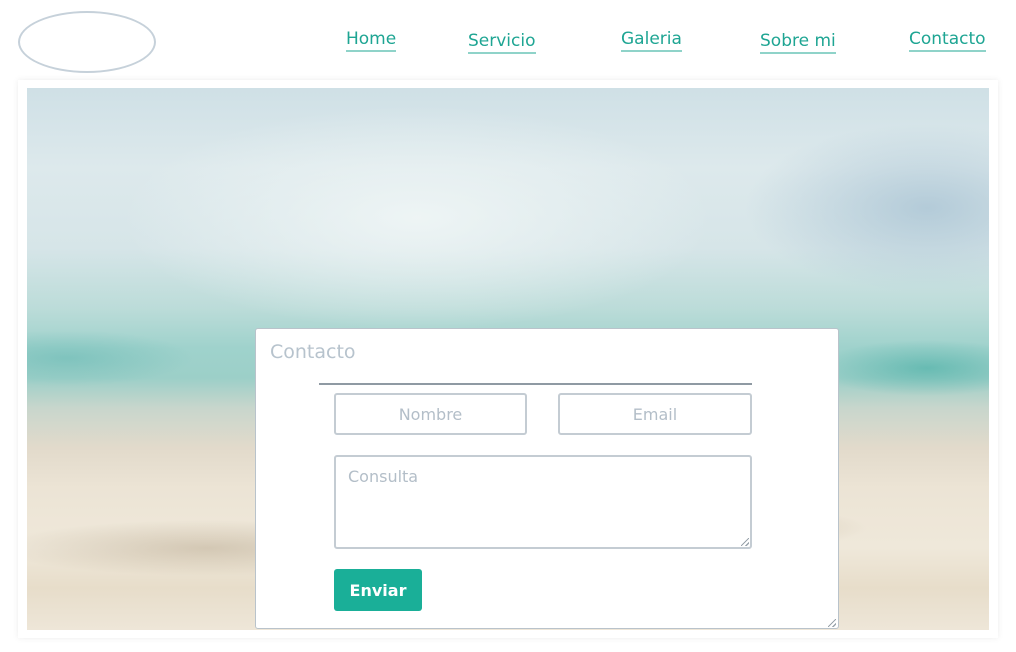 The height and width of the screenshot is (652, 1016). I want to click on nav-link-sobre-mi: Sobre mi, so click(798, 42).